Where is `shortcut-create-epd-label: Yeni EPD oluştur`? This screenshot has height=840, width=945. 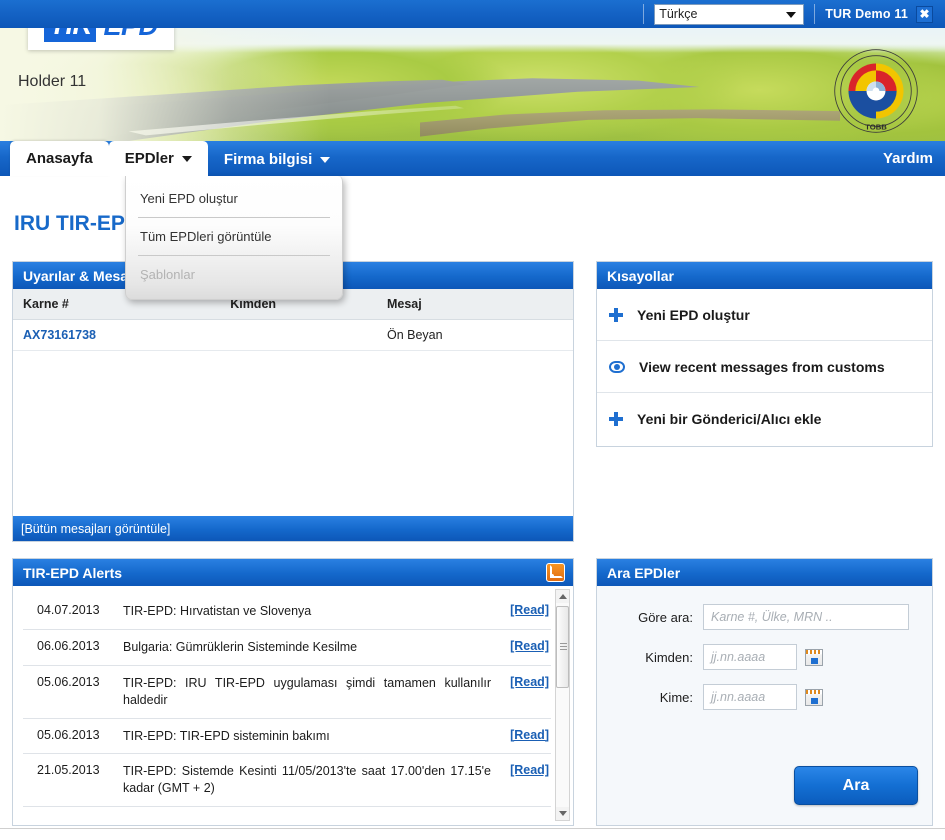
shortcut-create-epd-label: Yeni EPD oluştur is located at coordinates (693, 314).